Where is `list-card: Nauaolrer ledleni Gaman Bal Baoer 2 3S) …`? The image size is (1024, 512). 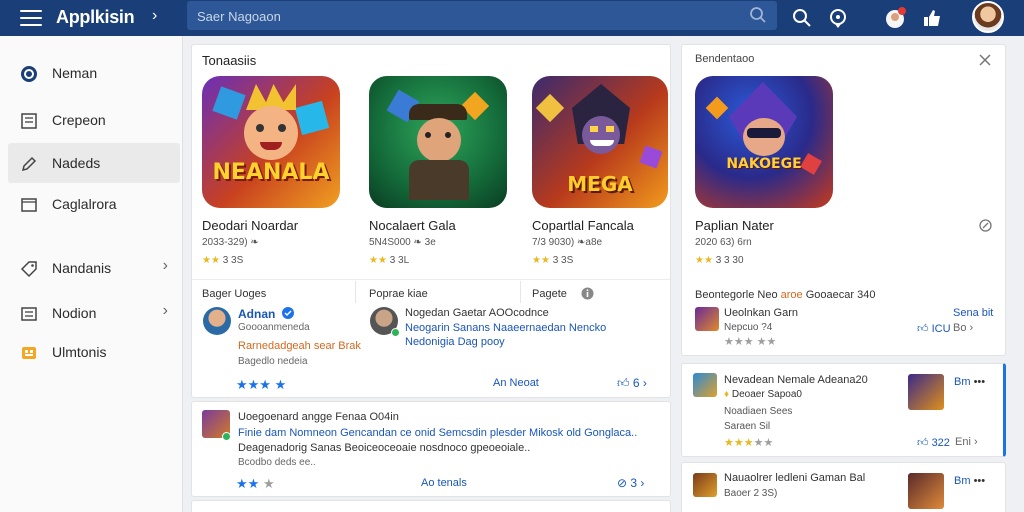
list-card: Nauaolrer ledleni Gaman Bal Baoer 2 3S) … is located at coordinates (843, 487).